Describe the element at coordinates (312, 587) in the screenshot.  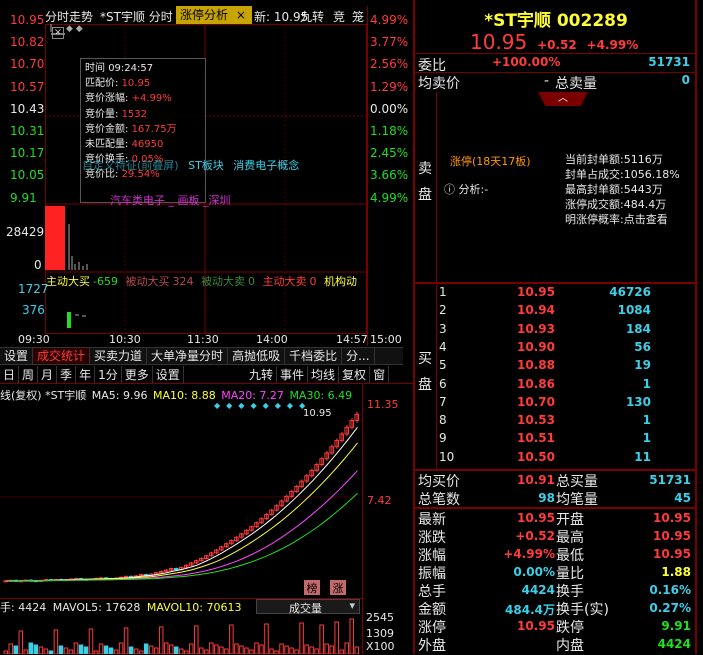
I see `badge-bang: 榜` at that location.